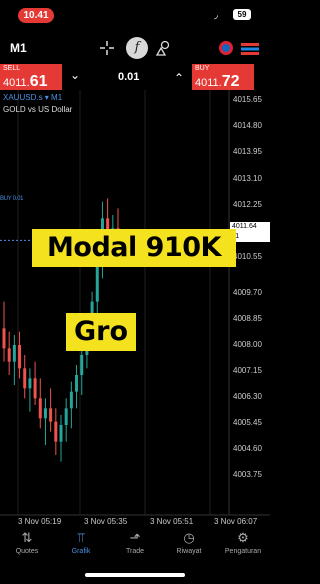 Image resolution: width=320 pixels, height=584 pixels. What do you see at coordinates (250, 232) in the screenshot?
I see `current-price-tag: 4011.6411` at bounding box center [250, 232].